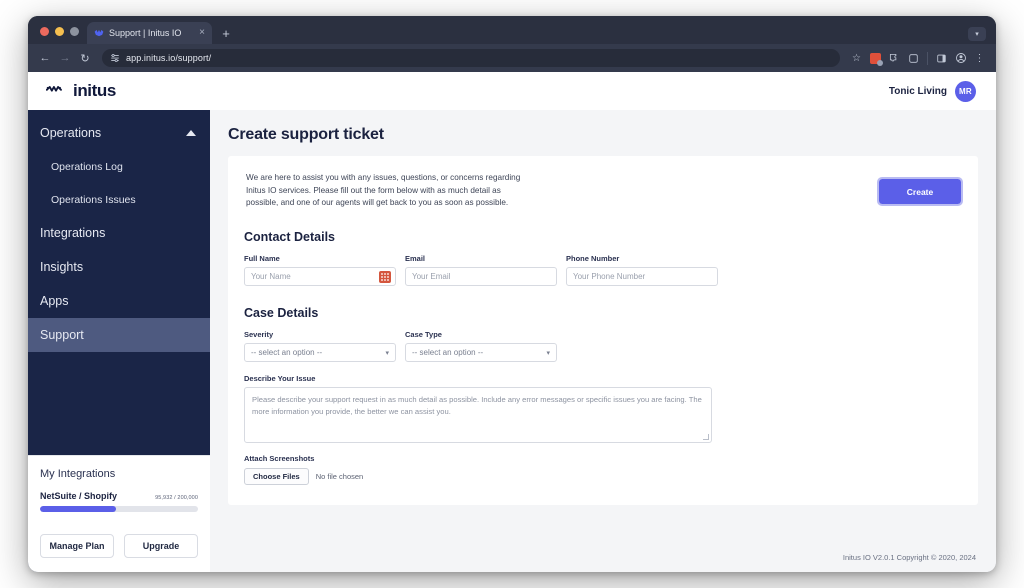 The width and height of the screenshot is (1024, 588). I want to click on phone-field: Your Phone Number, so click(642, 277).